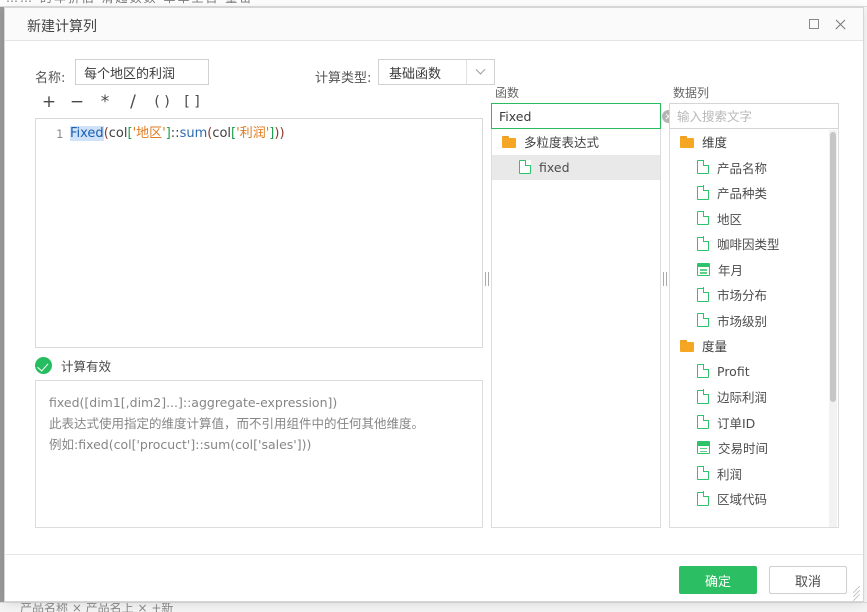 The height and width of the screenshot is (612, 867). I want to click on formula-token-9: col, so click(222, 133).